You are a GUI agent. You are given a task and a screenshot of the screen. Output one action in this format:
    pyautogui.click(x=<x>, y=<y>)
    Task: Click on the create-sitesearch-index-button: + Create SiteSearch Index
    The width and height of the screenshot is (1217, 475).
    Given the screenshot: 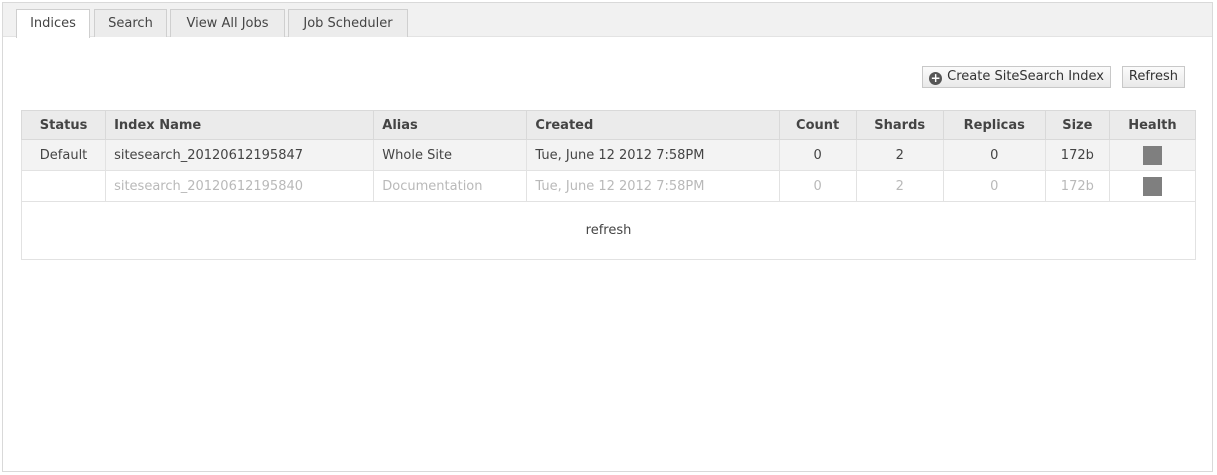 What is the action you would take?
    pyautogui.click(x=1016, y=77)
    